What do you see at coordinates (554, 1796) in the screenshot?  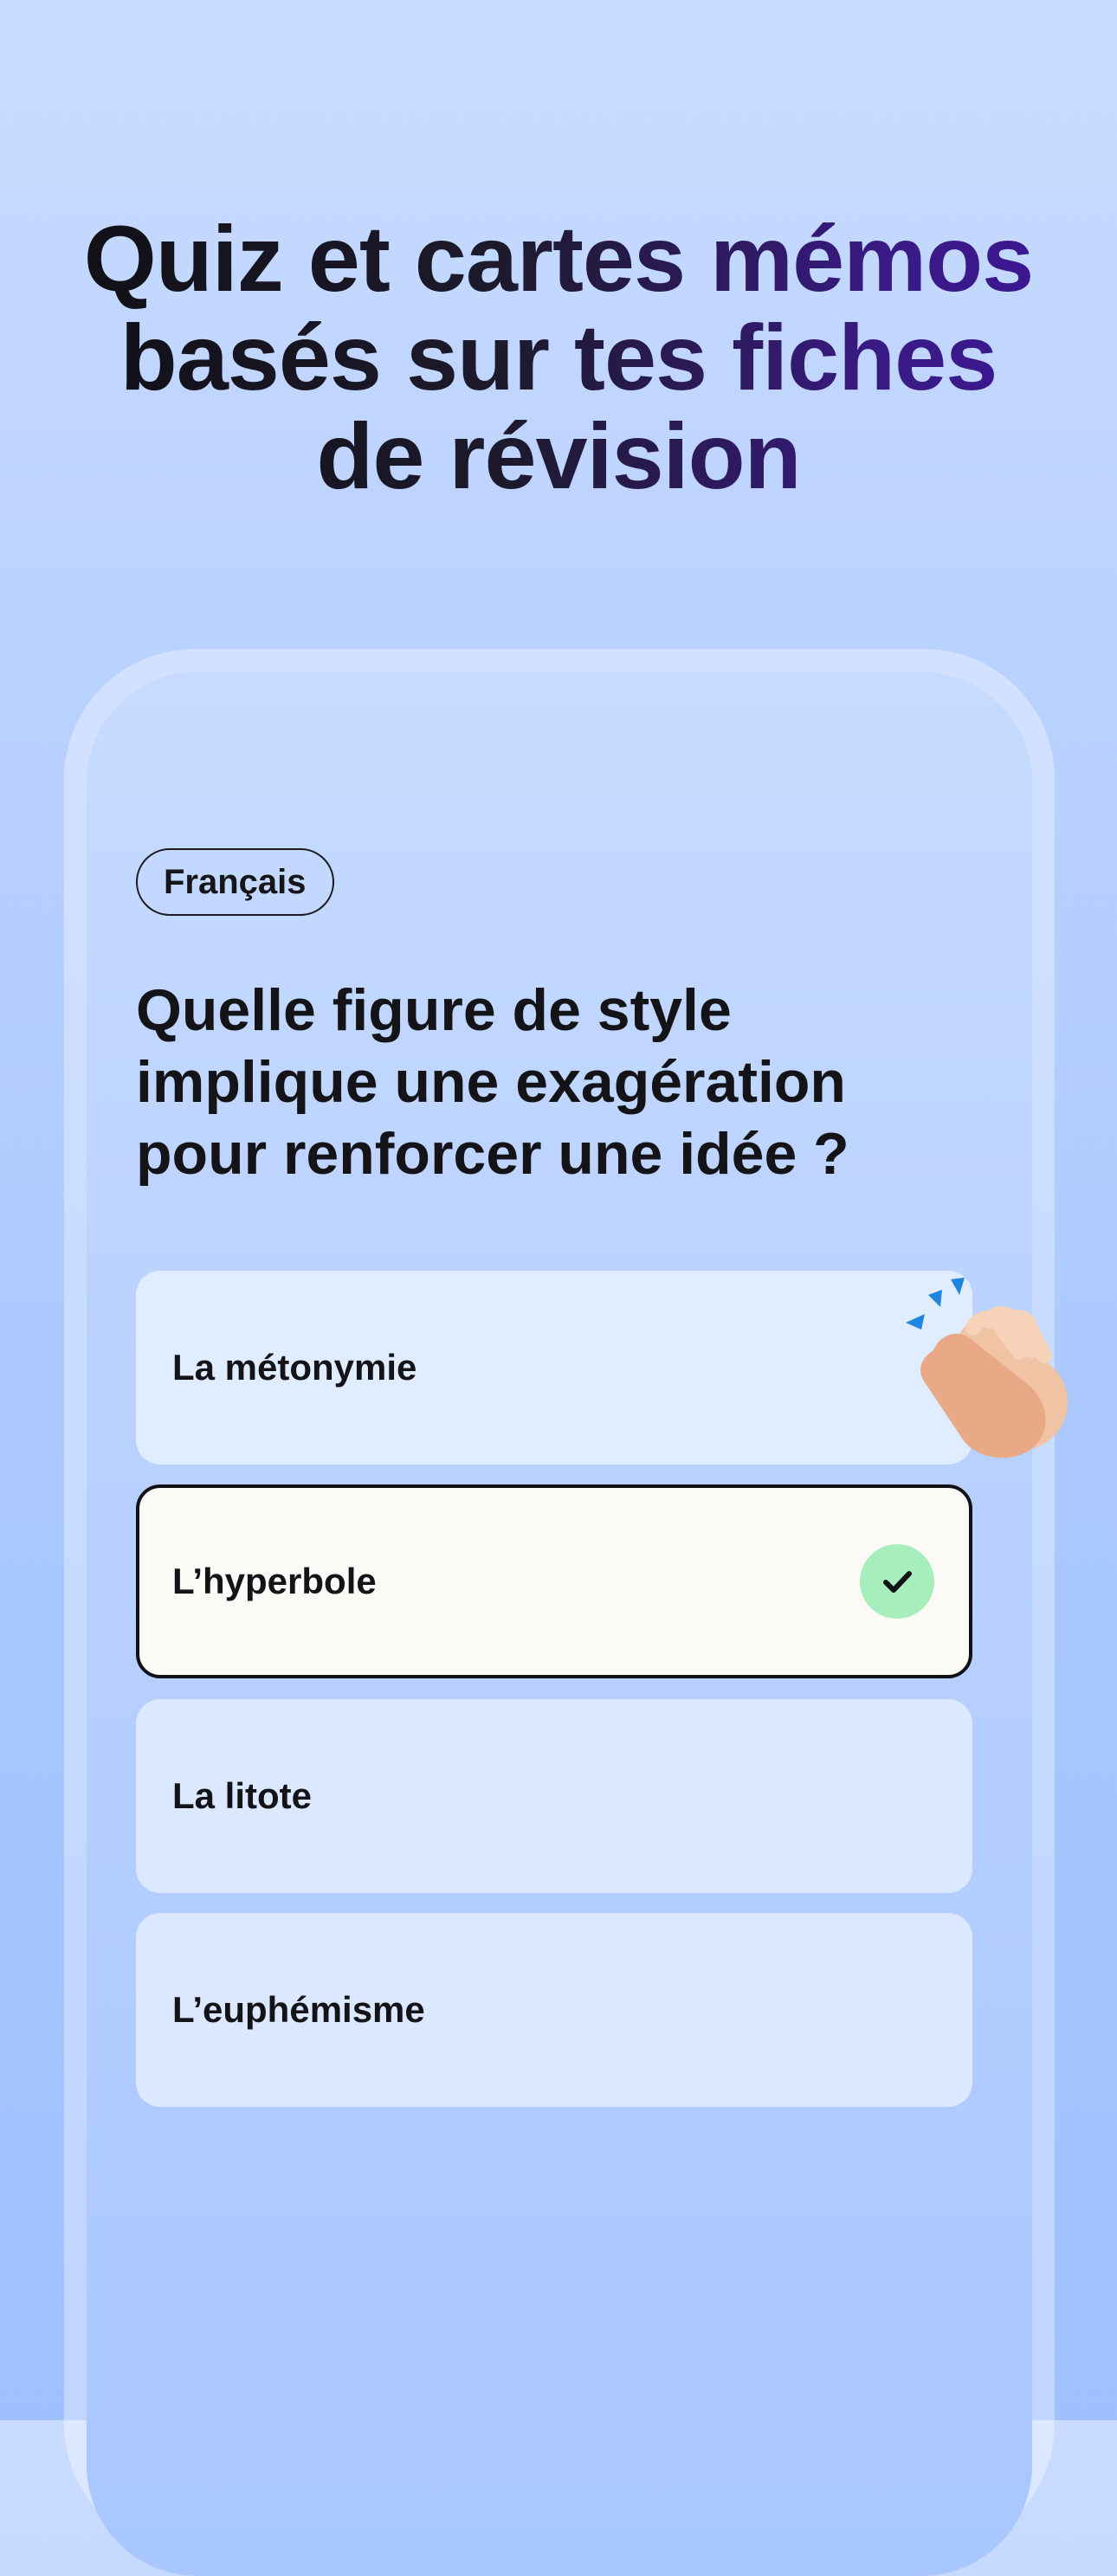 I see `answer-option-3: La litote` at bounding box center [554, 1796].